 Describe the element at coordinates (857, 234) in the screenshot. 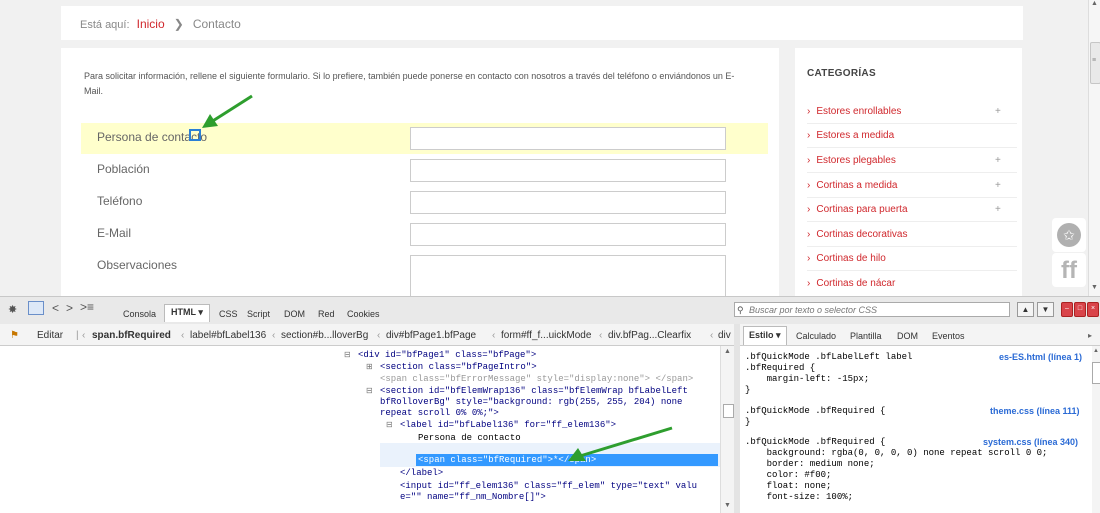

I see `category-item: › Cortinas decorativas` at that location.